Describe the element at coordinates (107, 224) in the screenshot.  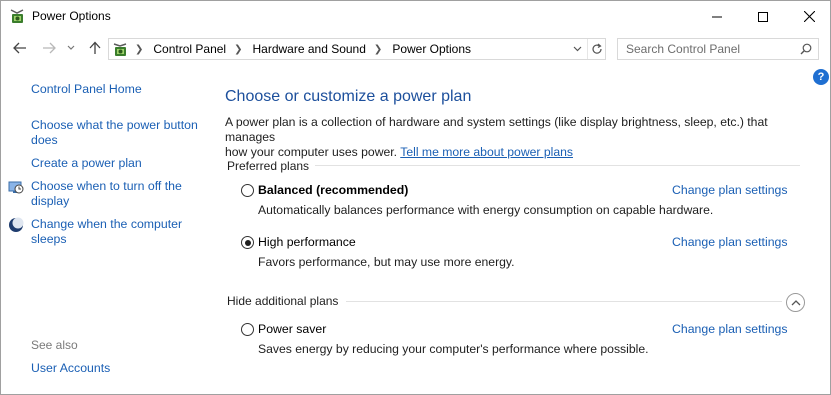
I see `computer-sleeps-link-line1: Change when the computer` at that location.